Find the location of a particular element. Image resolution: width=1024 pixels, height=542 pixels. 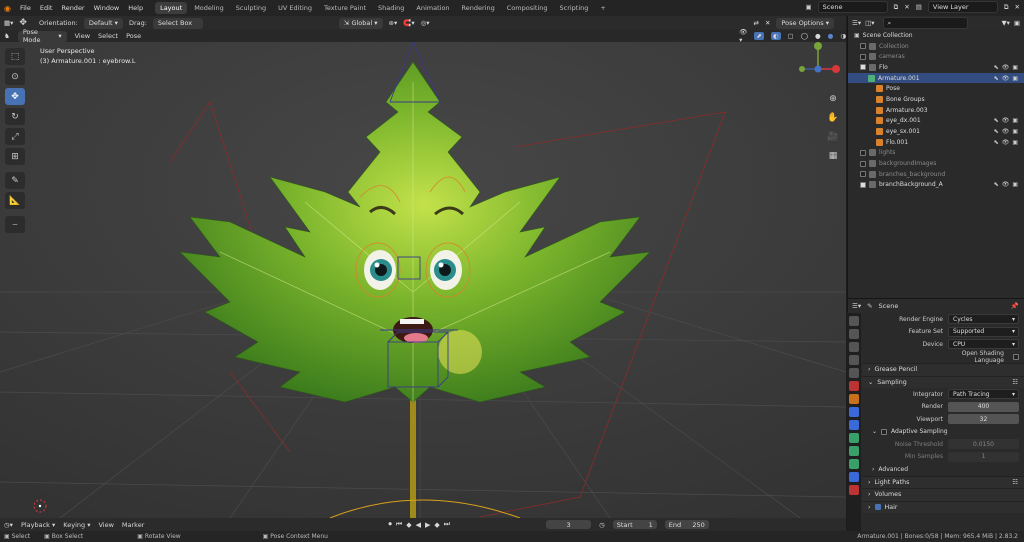

copy-icon: ⧉ is located at coordinates (1006, 7).